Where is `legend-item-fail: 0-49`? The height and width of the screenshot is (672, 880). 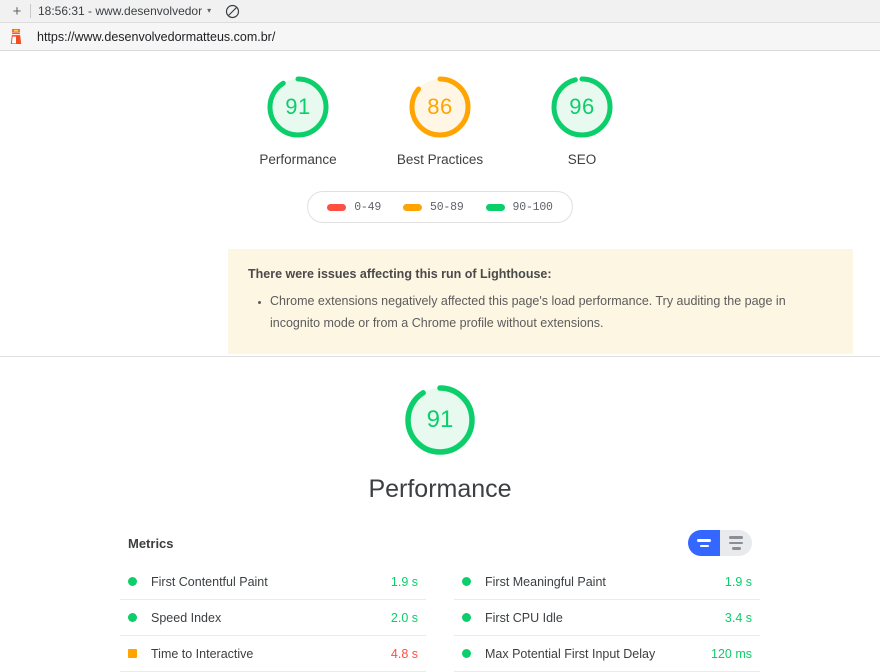 legend-item-fail: 0-49 is located at coordinates (354, 207).